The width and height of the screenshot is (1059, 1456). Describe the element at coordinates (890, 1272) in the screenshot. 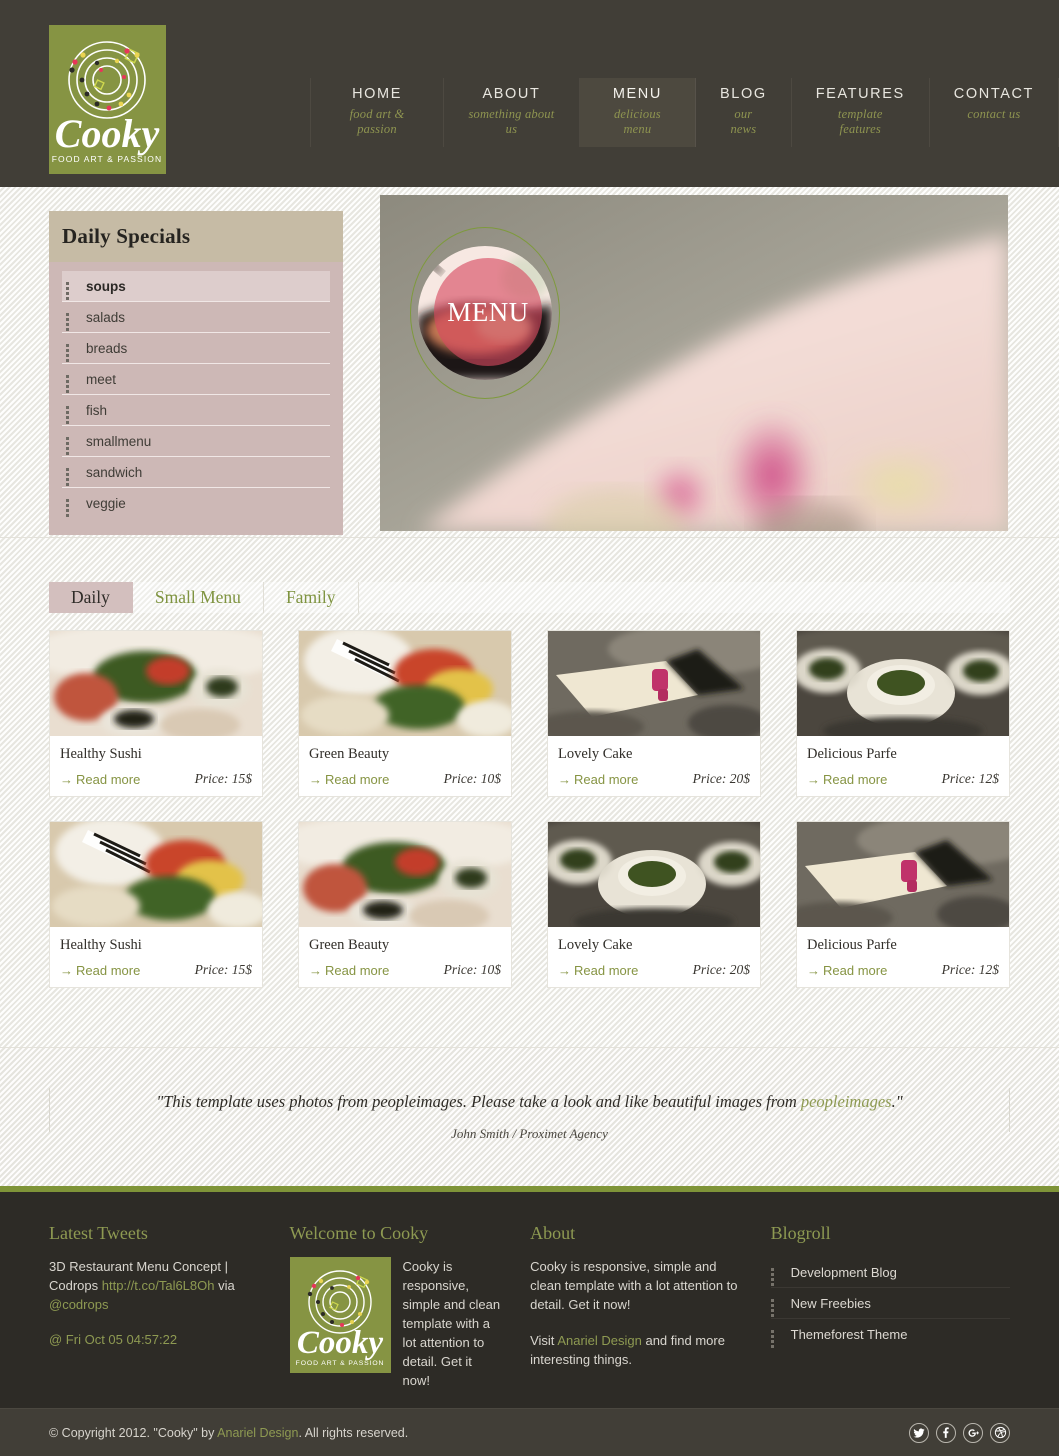

I see `blogroll-item-development-blog: Development Blog` at that location.